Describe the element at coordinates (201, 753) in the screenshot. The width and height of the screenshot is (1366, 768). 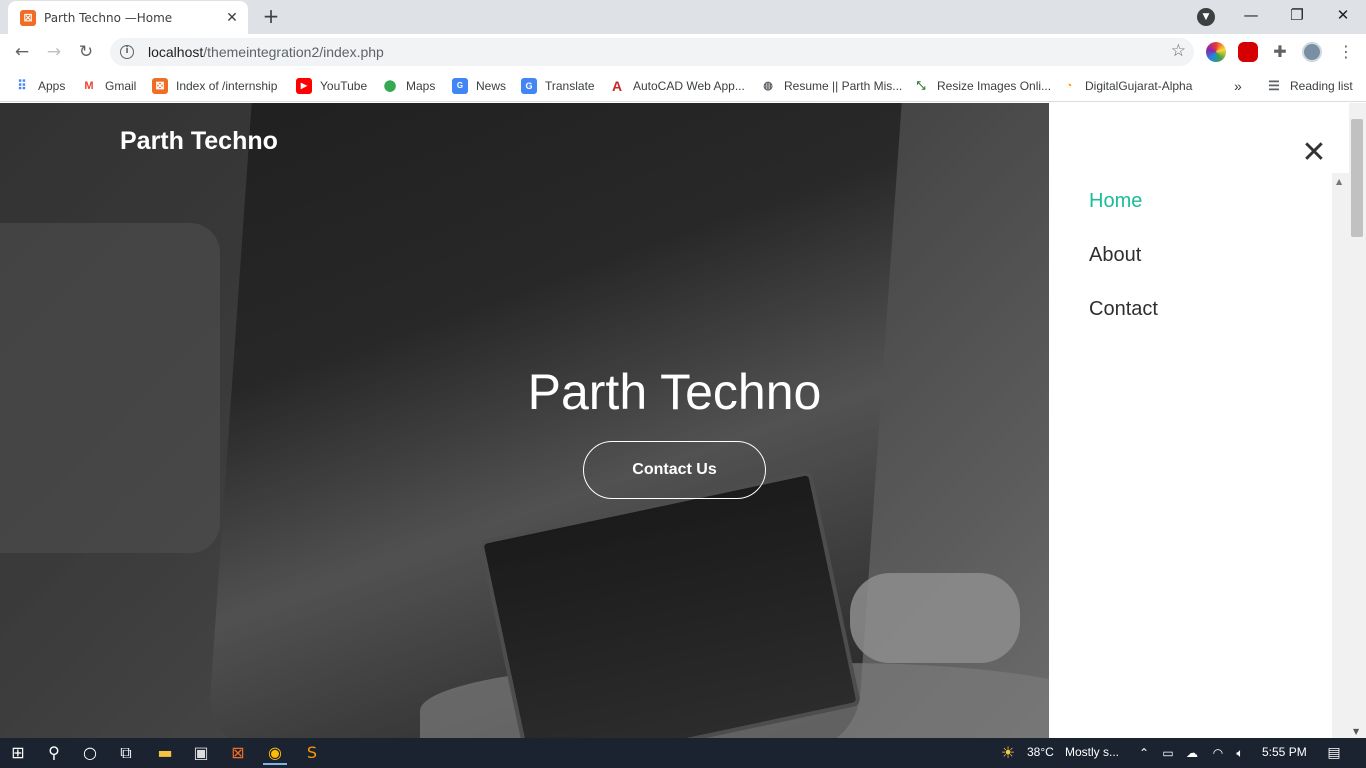
I see `store-icon: ▣` at that location.